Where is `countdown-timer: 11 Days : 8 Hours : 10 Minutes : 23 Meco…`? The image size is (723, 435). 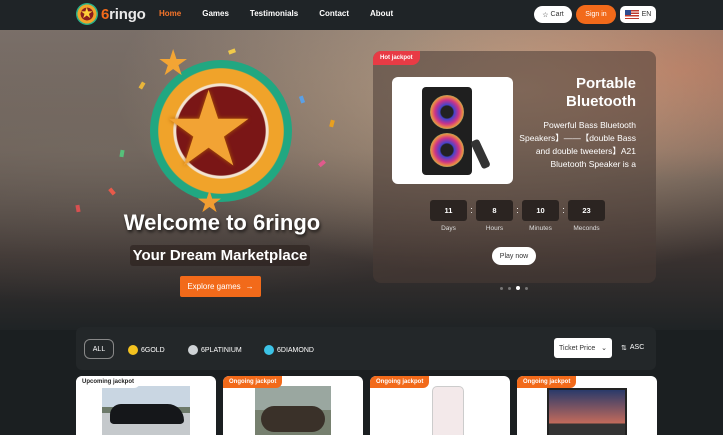 countdown-timer: 11 Days : 8 Hours : 10 Minutes : 23 Meco… is located at coordinates (517, 216).